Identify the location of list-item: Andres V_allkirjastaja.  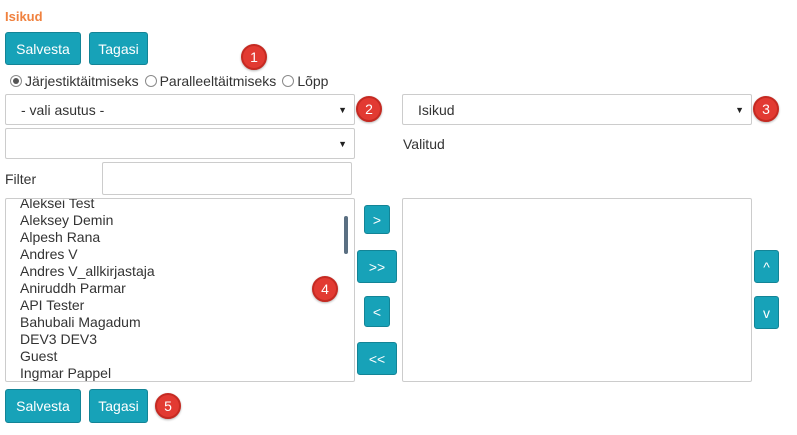
(87, 271).